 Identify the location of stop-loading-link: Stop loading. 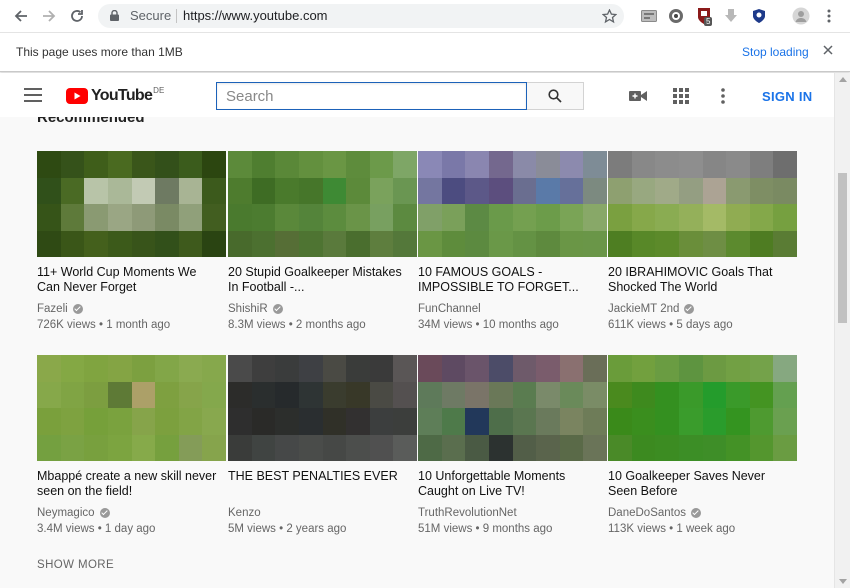
(775, 52).